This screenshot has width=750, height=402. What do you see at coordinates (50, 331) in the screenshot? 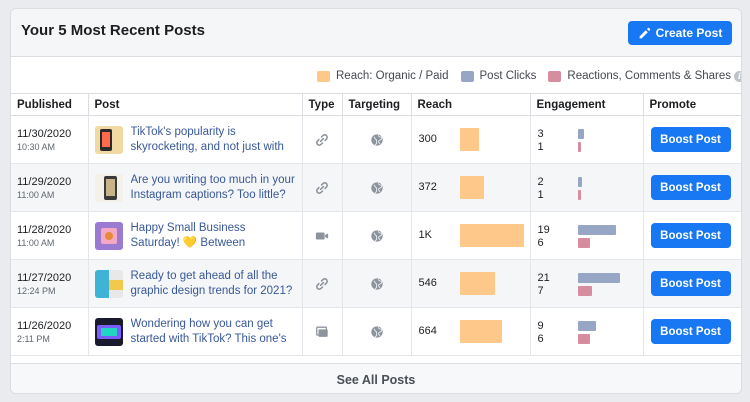
I see `published-cell: 11/26/2020 2:11 PM` at bounding box center [50, 331].